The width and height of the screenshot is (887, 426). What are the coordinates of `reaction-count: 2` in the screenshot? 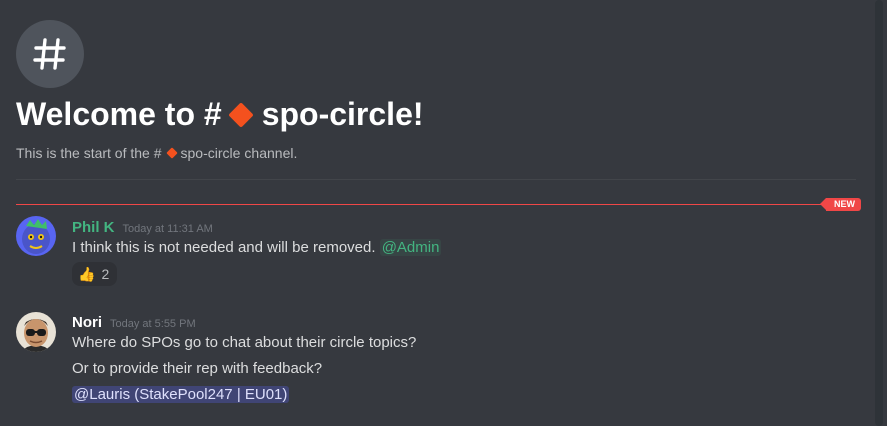 It's located at (105, 274).